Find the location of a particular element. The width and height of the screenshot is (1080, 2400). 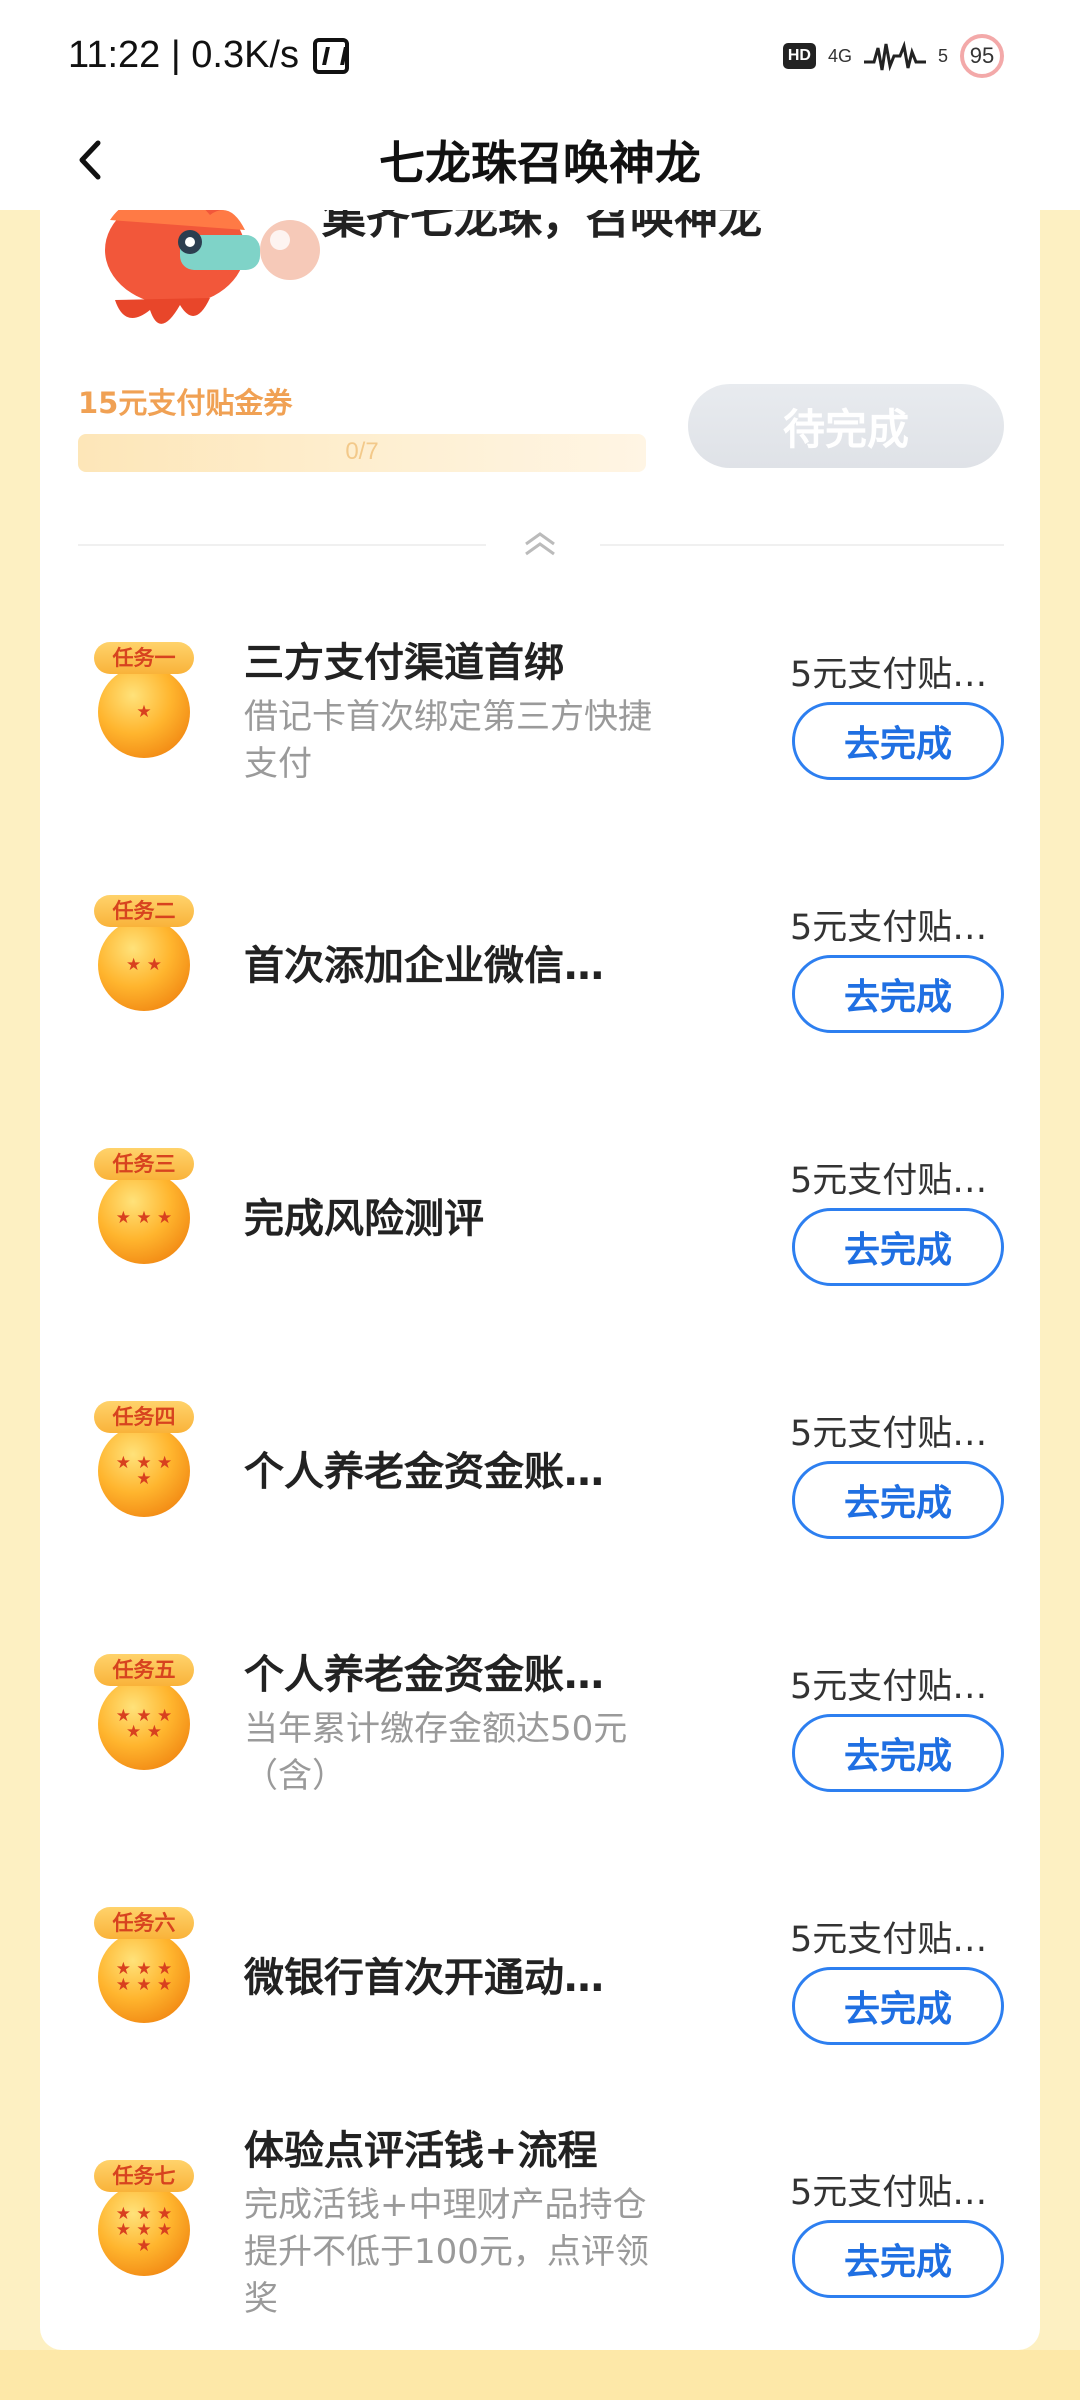

task-tag: 任务三 is located at coordinates (144, 1164).